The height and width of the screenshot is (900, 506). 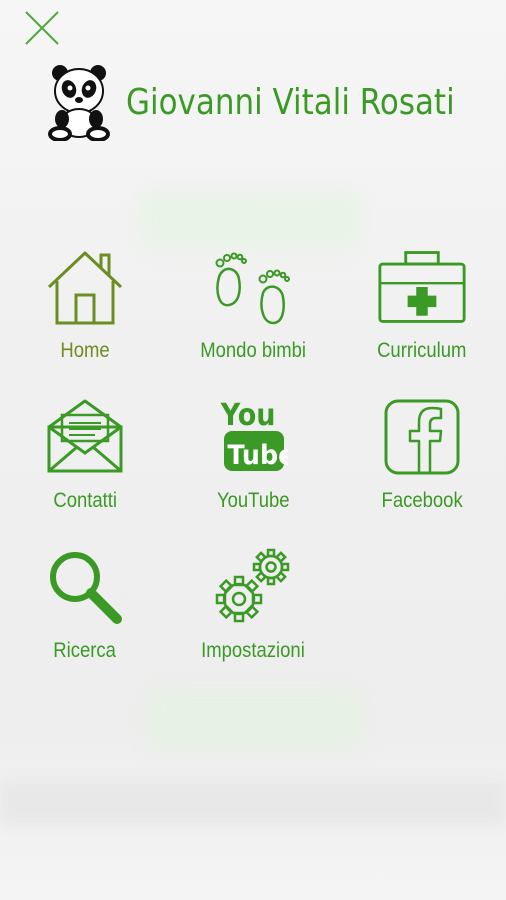 I want to click on envelope-icon, so click(x=85, y=437).